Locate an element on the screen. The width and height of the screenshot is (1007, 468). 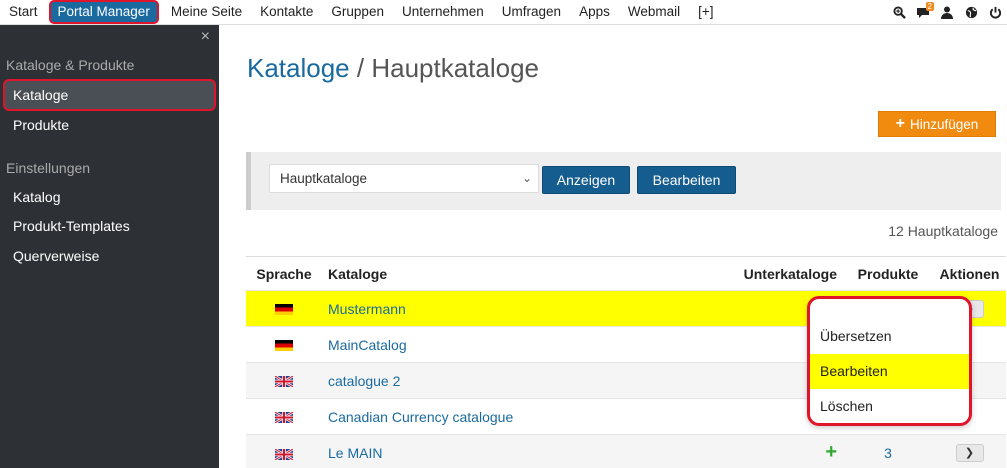
close-sidebar-icon: × is located at coordinates (205, 37).